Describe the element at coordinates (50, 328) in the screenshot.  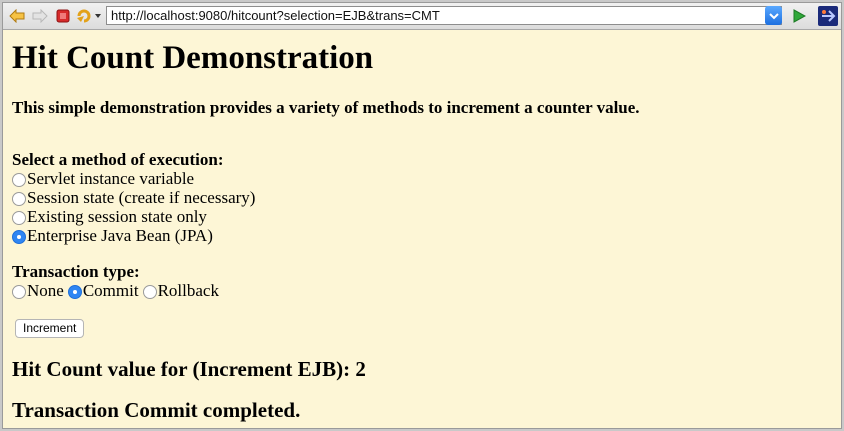
I see `increment-button: Increment` at that location.